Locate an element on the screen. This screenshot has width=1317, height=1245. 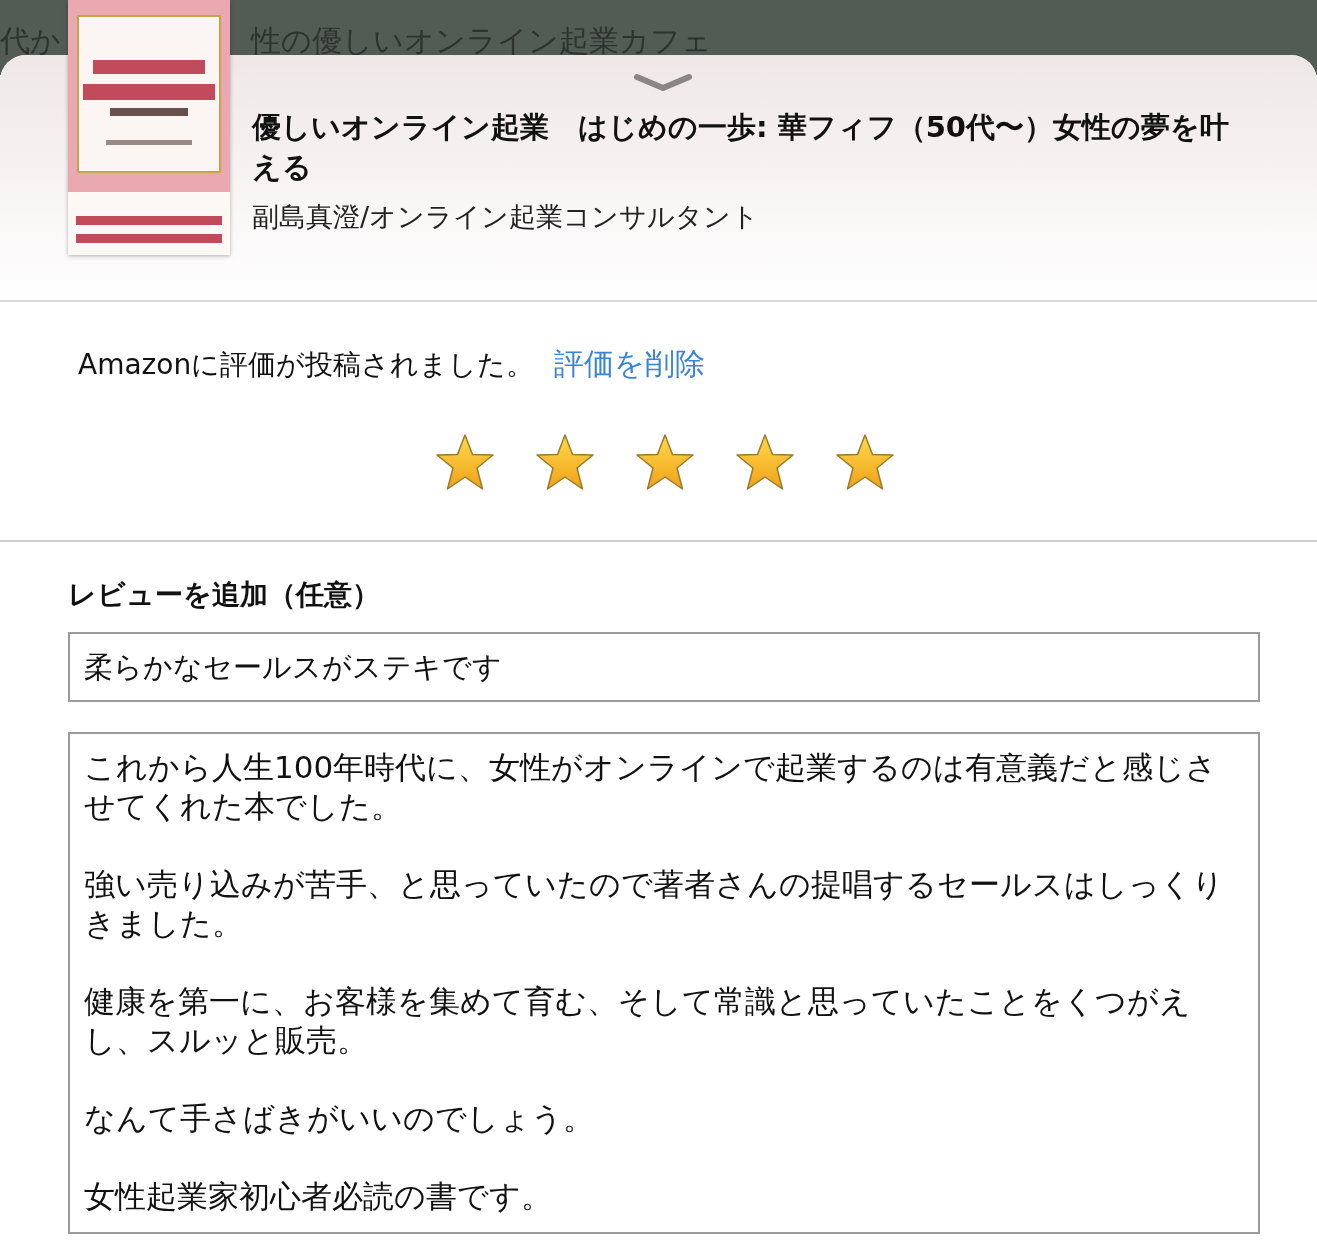
review-paragraph: 強い売り込みが苦手、と思っていたので著者さんの提唱するセールスはしっくりきました。 is located at coordinates (654, 904).